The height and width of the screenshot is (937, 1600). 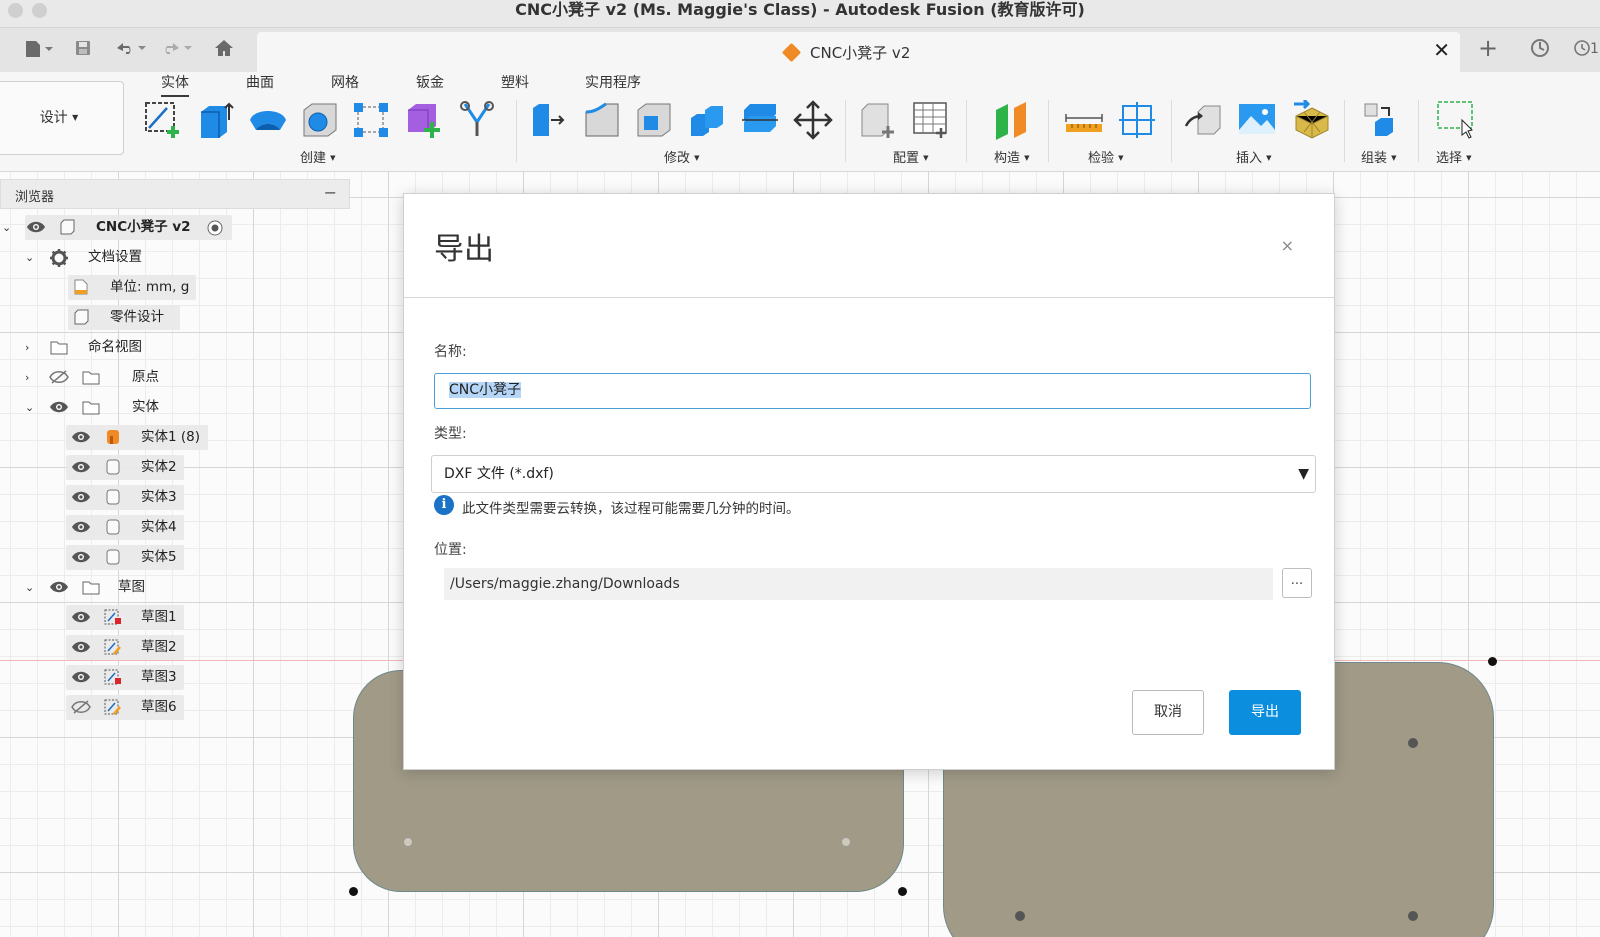 What do you see at coordinates (83, 50) in the screenshot?
I see `save-icon` at bounding box center [83, 50].